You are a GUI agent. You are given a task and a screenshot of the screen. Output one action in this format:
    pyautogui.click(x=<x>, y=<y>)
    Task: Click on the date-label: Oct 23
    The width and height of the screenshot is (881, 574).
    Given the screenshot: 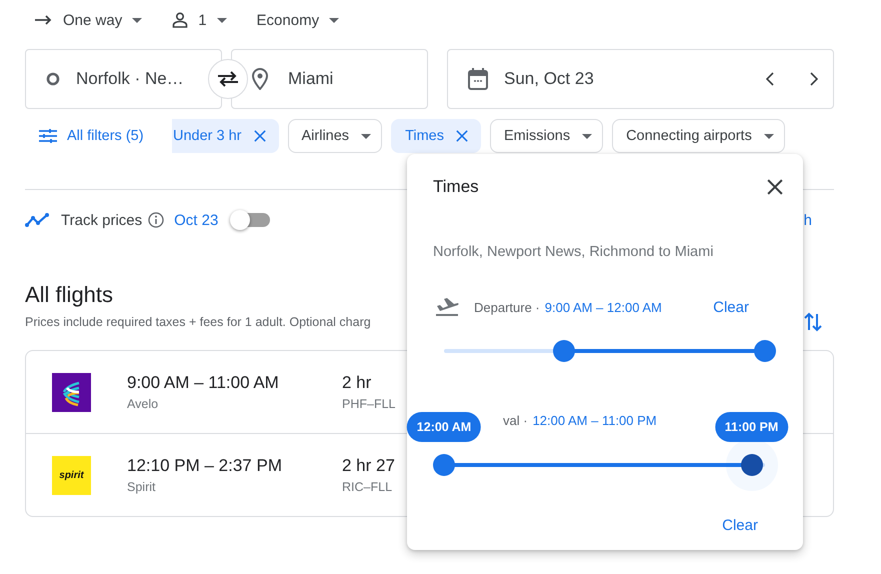 What is the action you would take?
    pyautogui.click(x=196, y=220)
    